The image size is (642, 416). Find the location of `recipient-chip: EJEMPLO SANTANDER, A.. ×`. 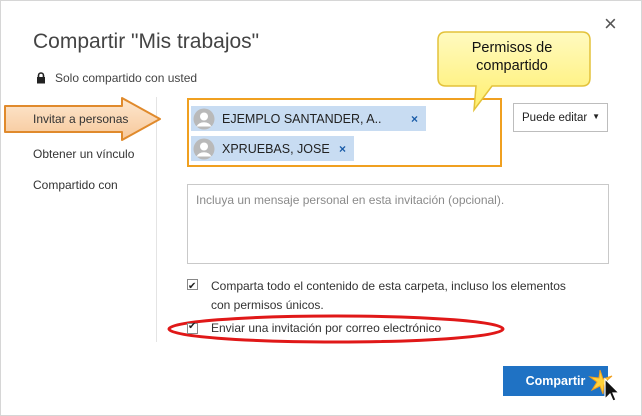

recipient-chip: EJEMPLO SANTANDER, A.. × is located at coordinates (308, 118).